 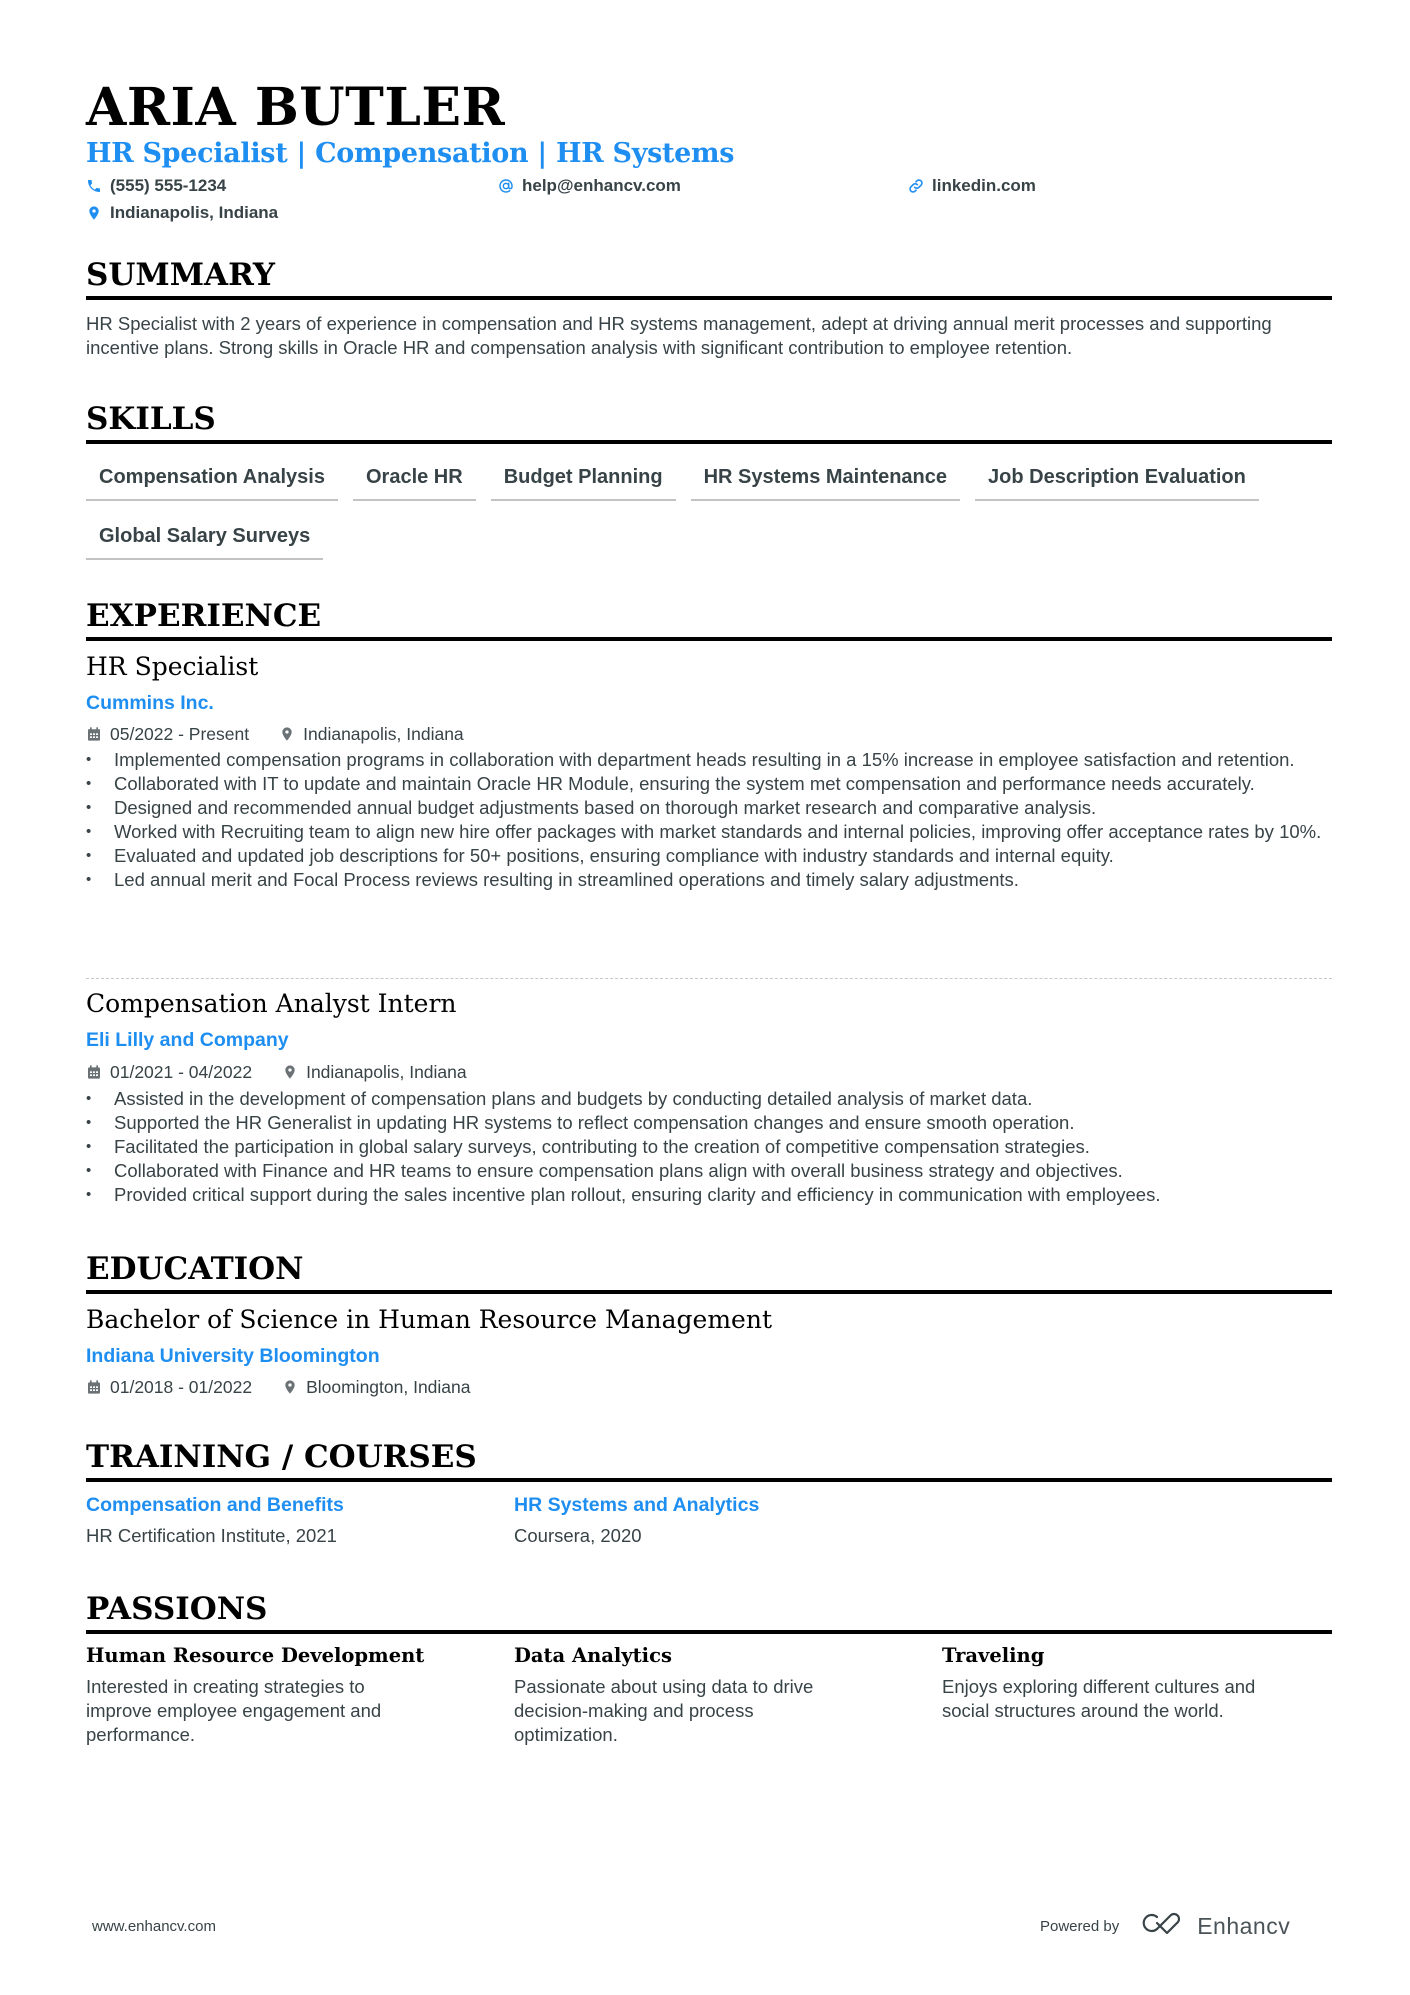 I want to click on skill-tag: HR Systems Maintenance, so click(x=825, y=479).